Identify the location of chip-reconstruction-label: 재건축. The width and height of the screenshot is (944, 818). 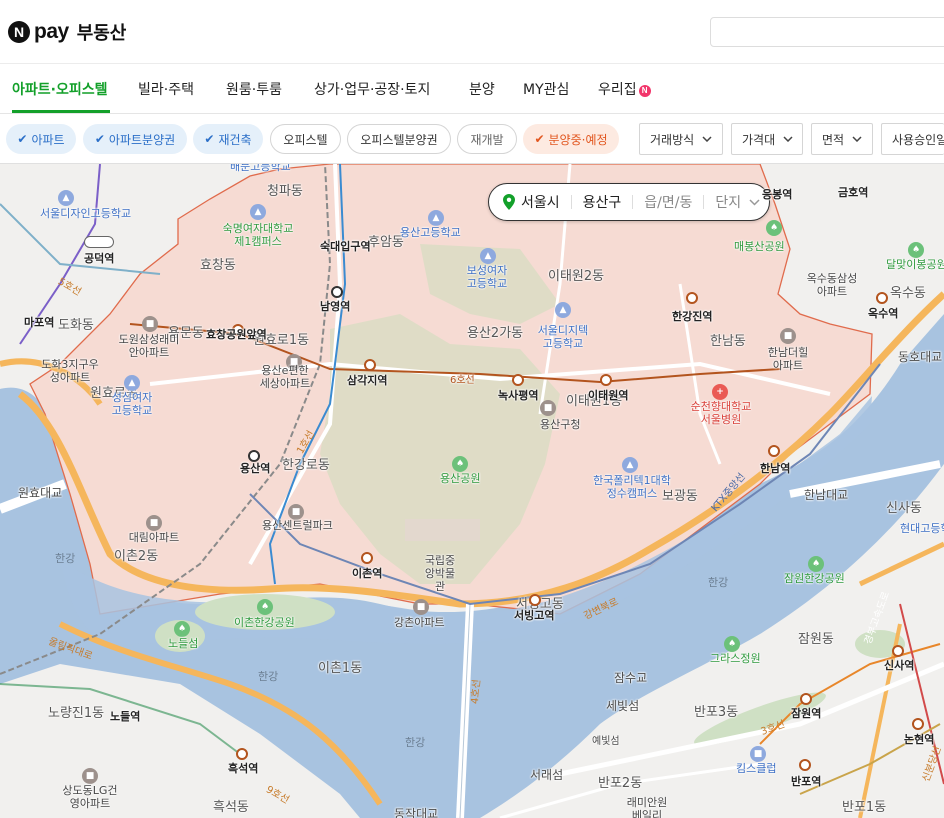
(235, 139).